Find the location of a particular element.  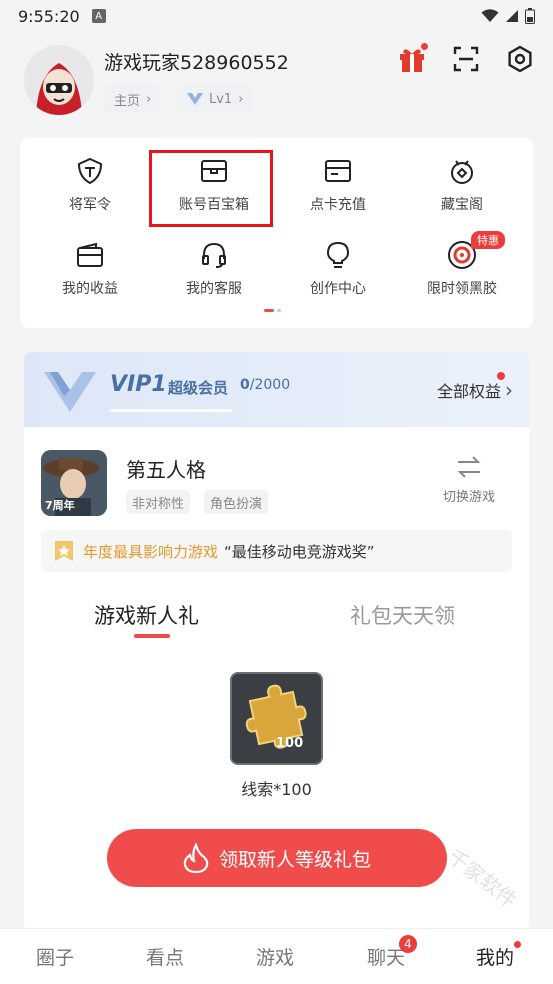

grid-item-my-service: 我的客服 is located at coordinates (214, 262).